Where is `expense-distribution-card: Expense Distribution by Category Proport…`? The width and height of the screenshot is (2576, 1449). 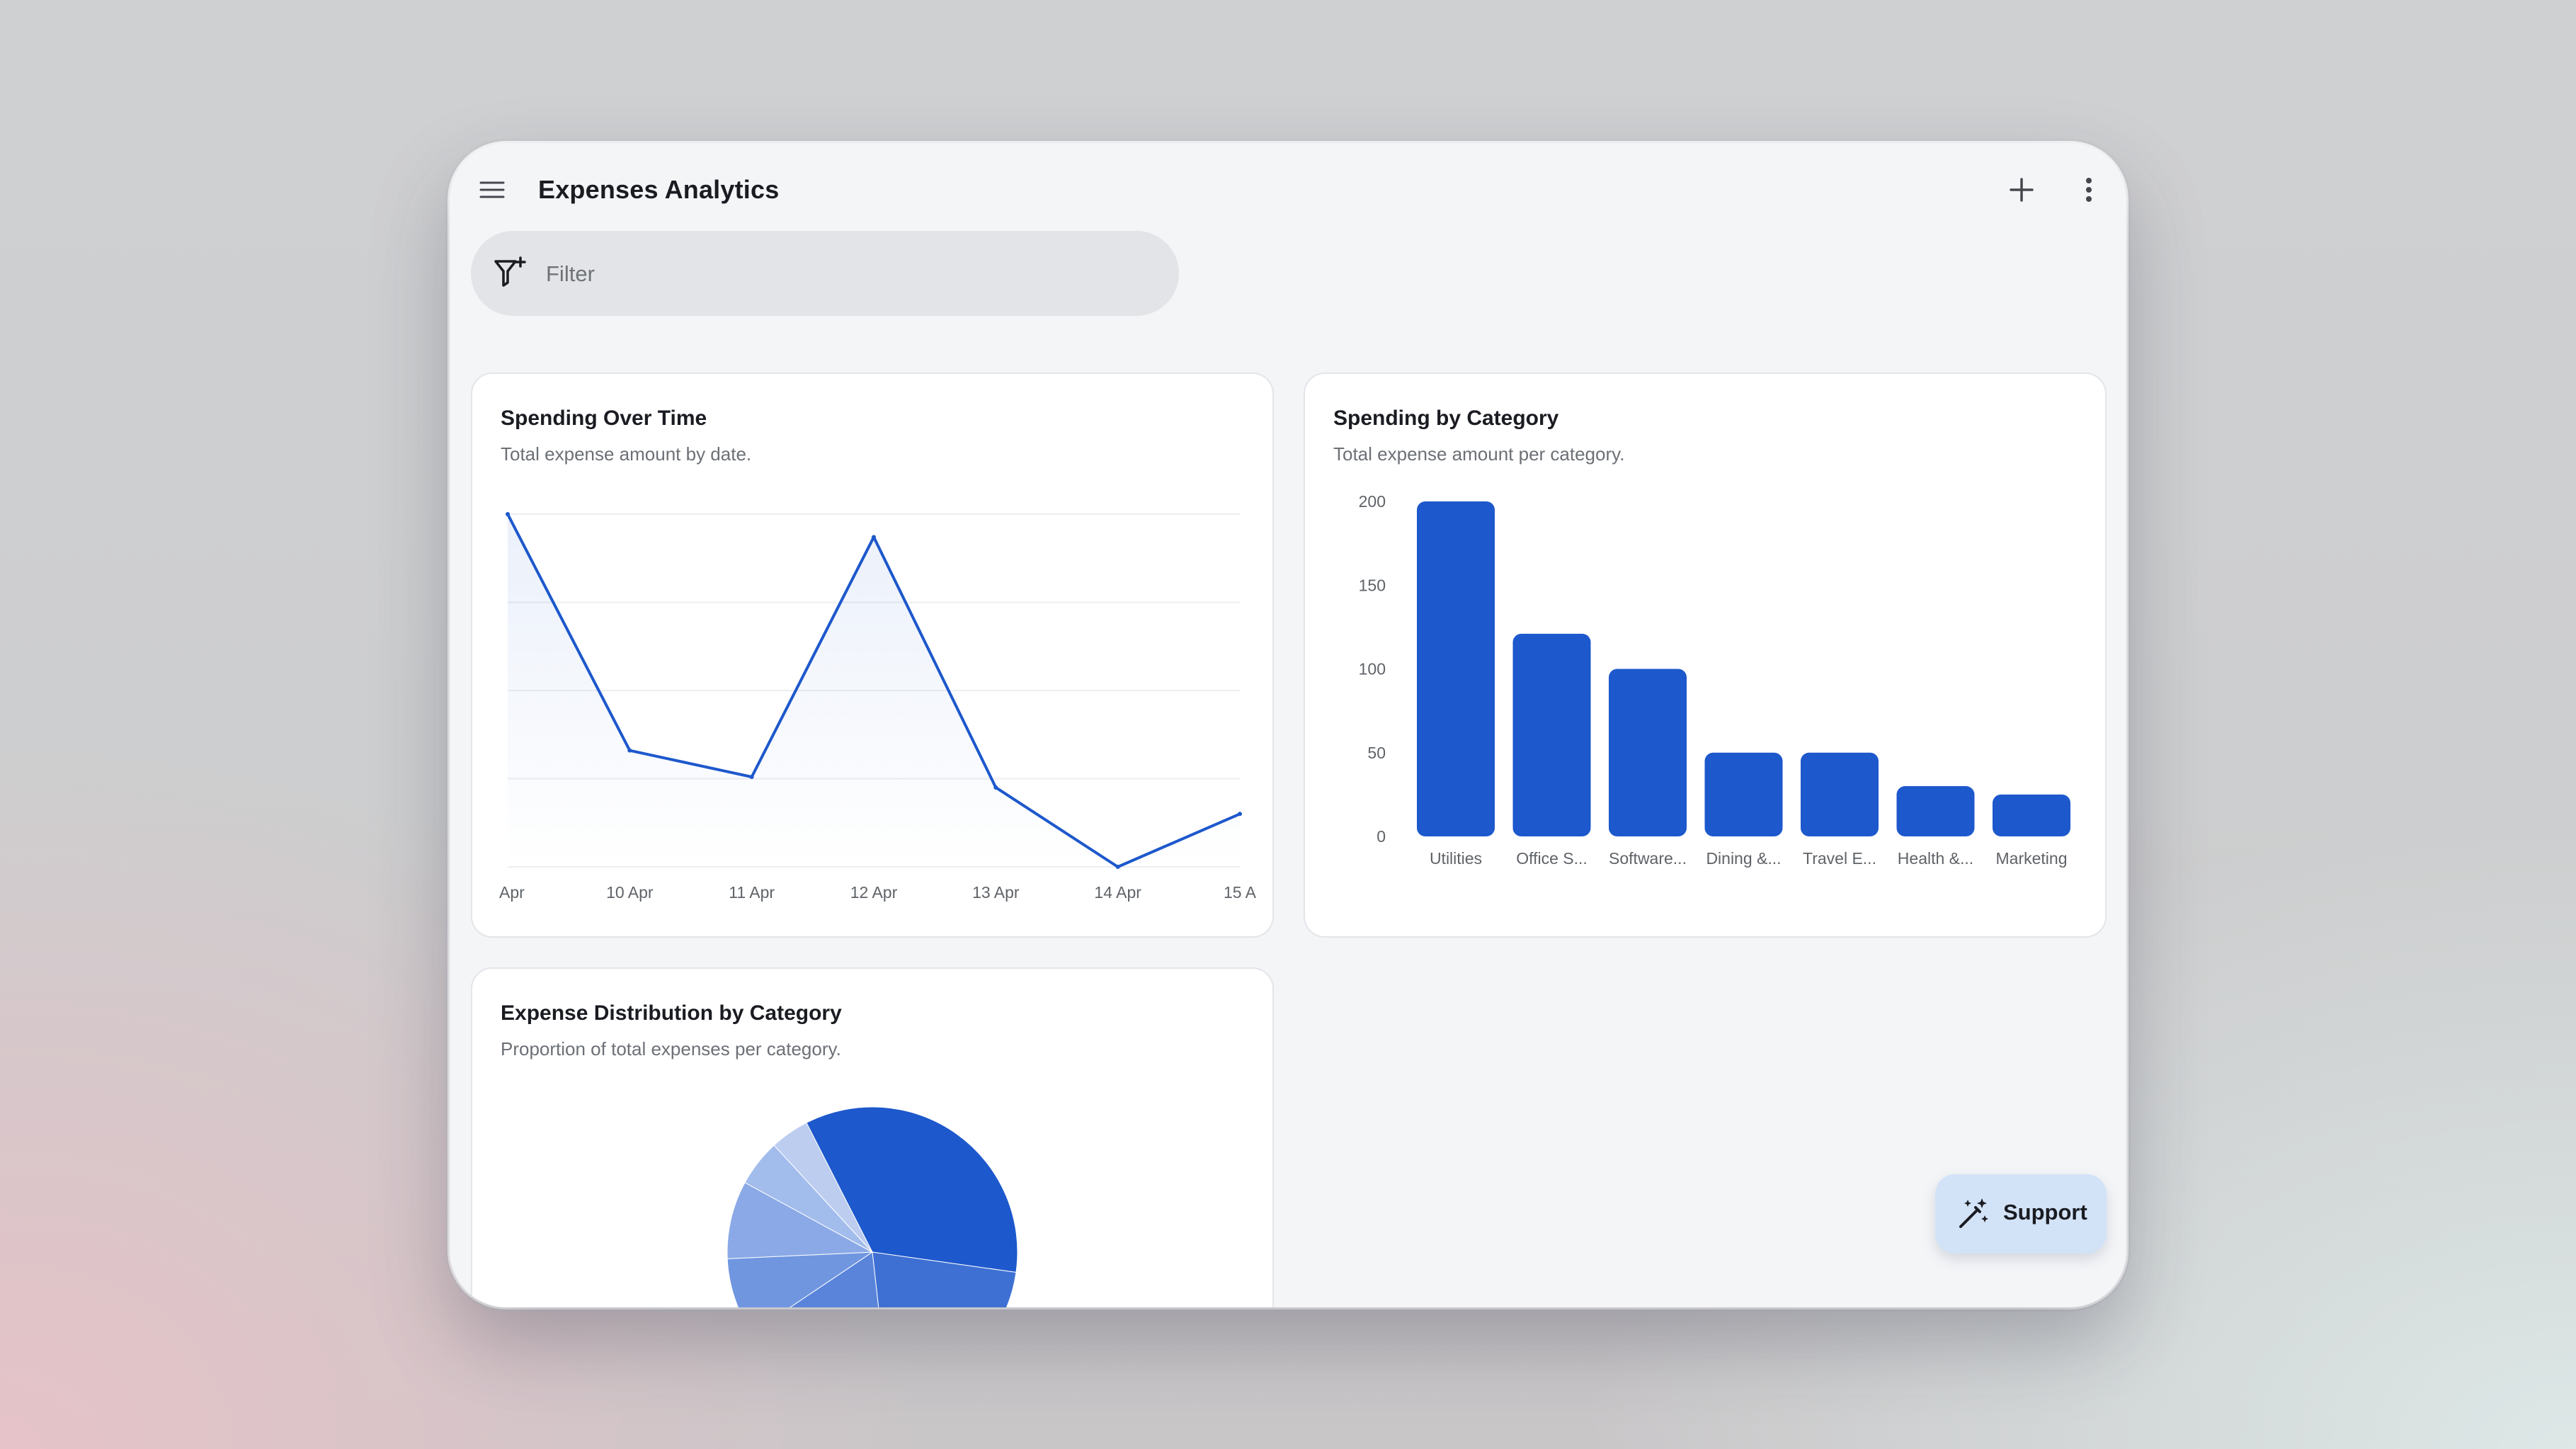 expense-distribution-card: Expense Distribution by Category Proport… is located at coordinates (872, 1137).